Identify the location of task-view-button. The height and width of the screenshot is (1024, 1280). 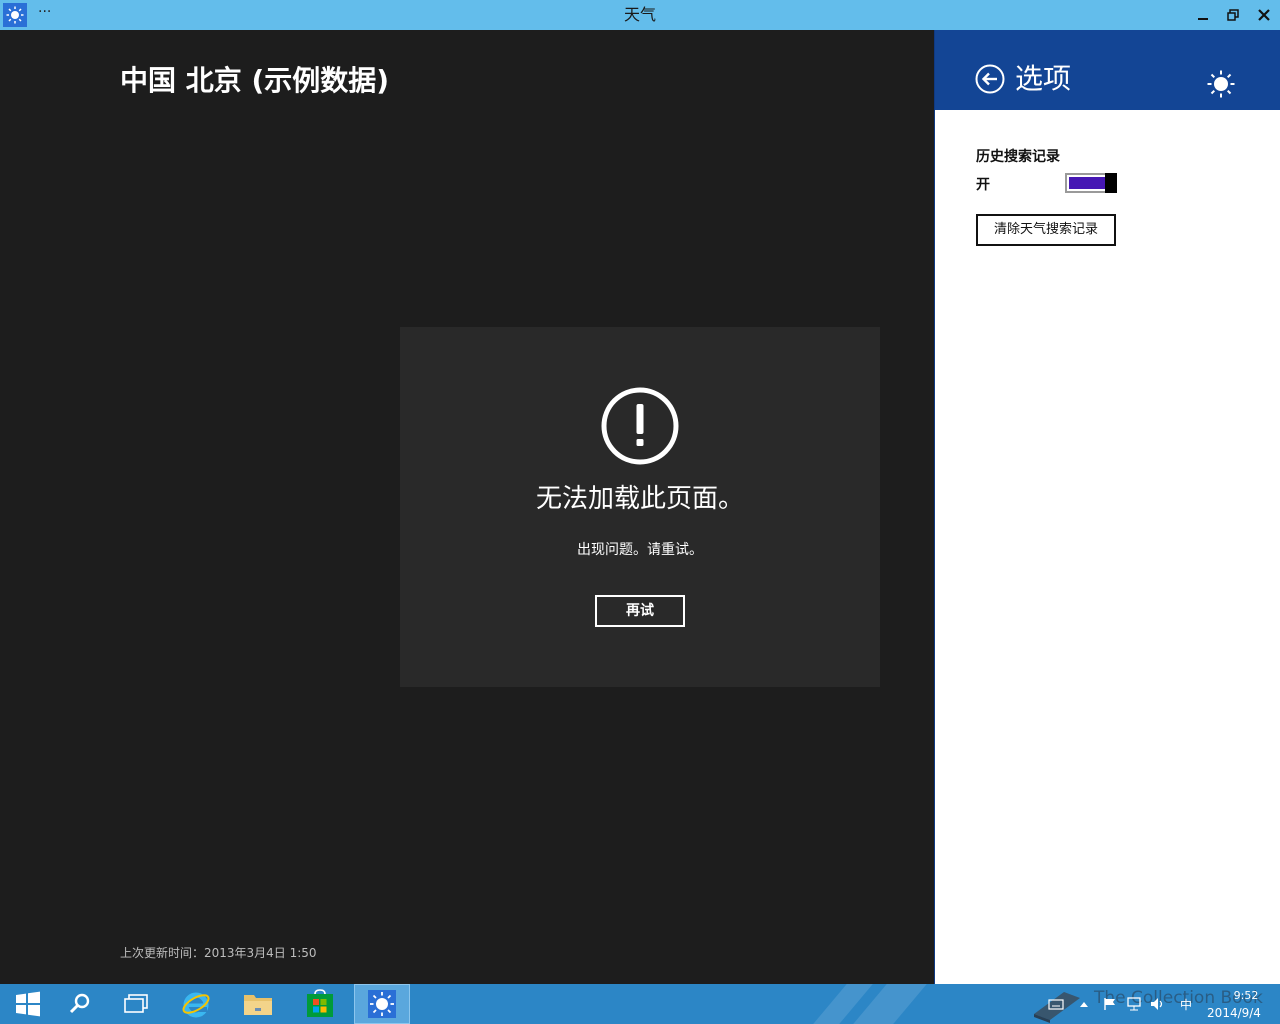
(136, 1004).